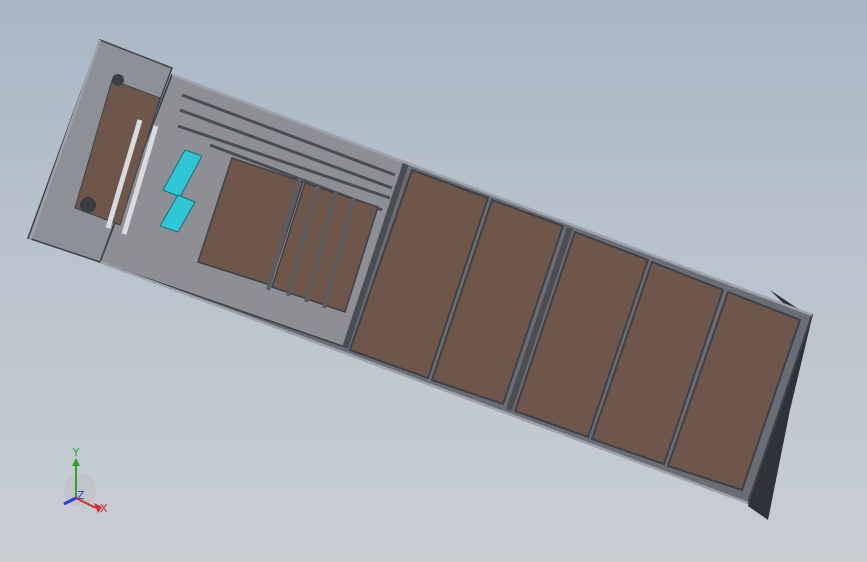  What do you see at coordinates (104, 508) in the screenshot?
I see `x-axis-label: X` at bounding box center [104, 508].